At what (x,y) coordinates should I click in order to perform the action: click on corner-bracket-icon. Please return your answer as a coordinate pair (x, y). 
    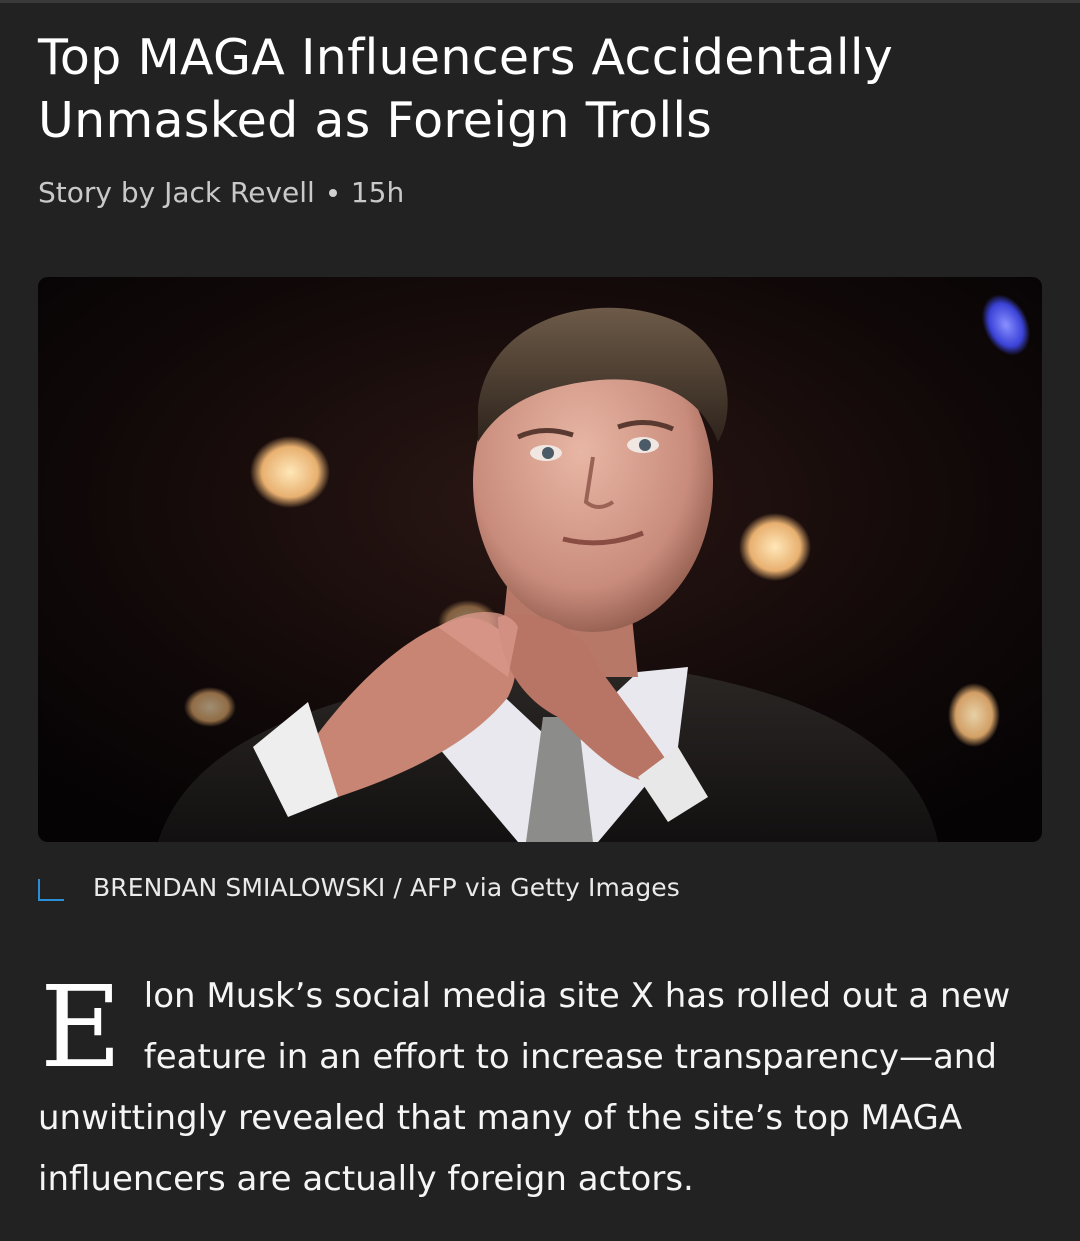
    Looking at the image, I should click on (51, 888).